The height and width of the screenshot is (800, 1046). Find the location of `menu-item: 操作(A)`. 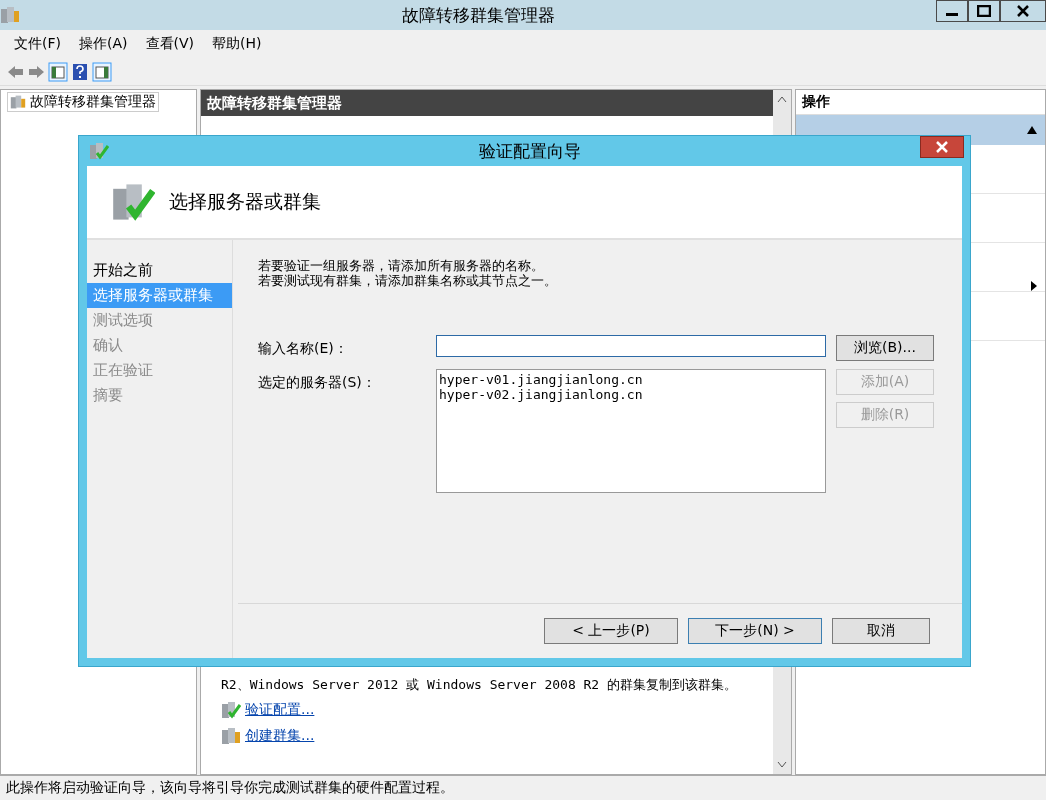

menu-item: 操作(A) is located at coordinates (103, 44).